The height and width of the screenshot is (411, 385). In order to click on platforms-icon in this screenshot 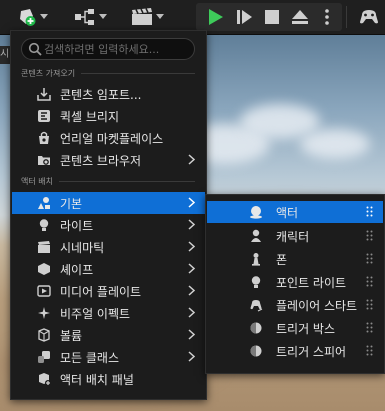, I will do `click(369, 17)`.